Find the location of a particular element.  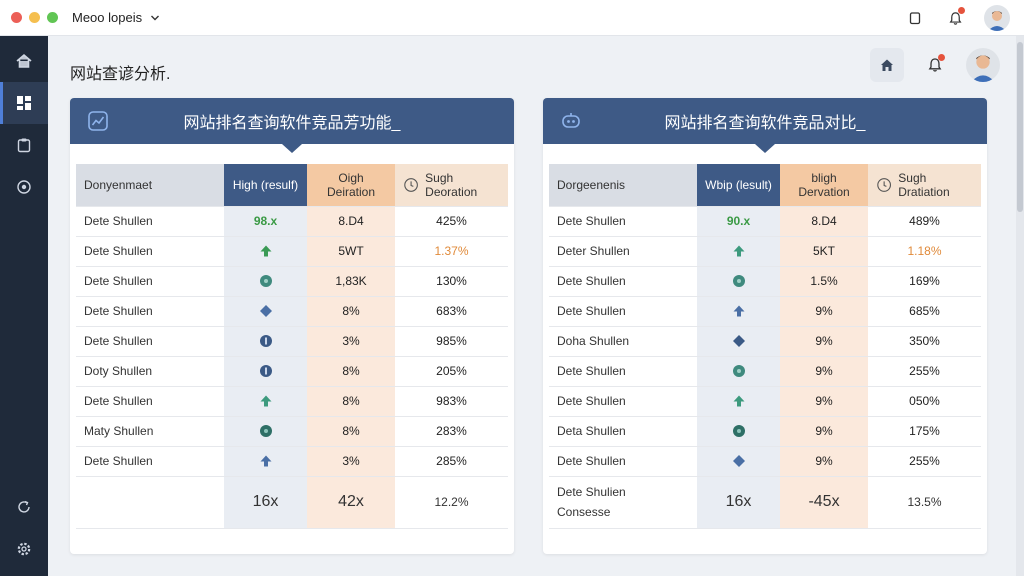

cell-orig: 1,83K is located at coordinates (351, 281).